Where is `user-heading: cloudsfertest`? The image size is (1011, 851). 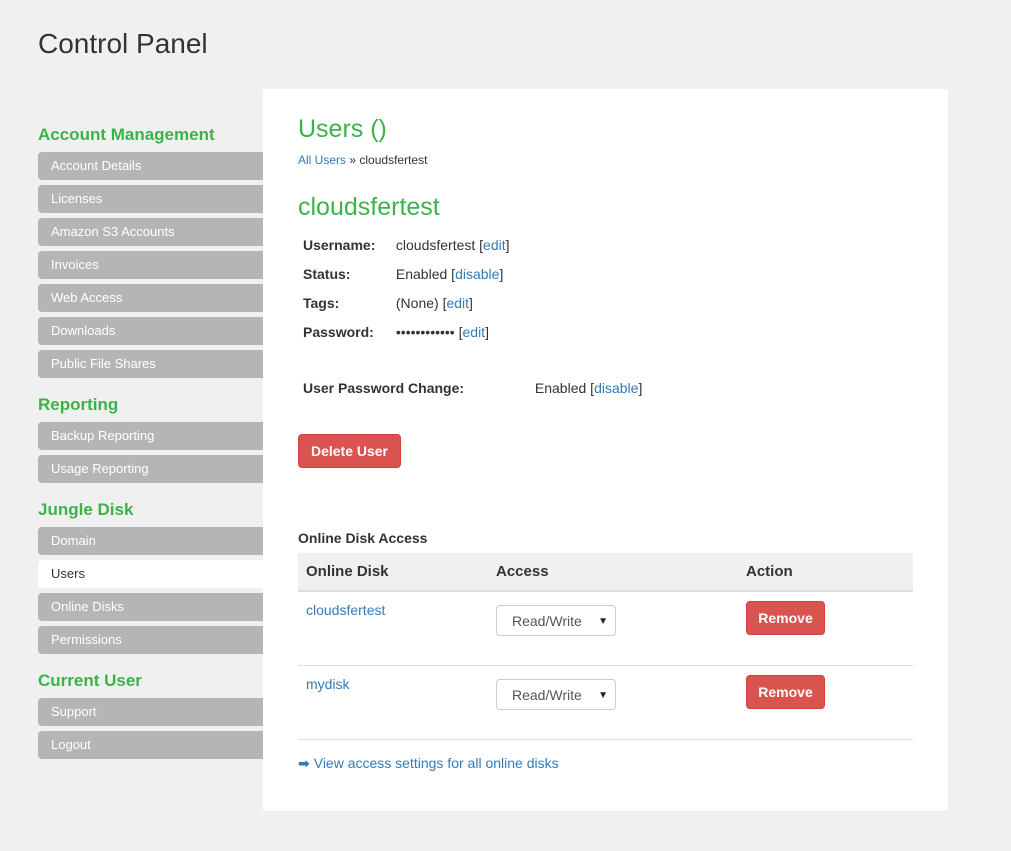
user-heading: cloudsfertest is located at coordinates (369, 207).